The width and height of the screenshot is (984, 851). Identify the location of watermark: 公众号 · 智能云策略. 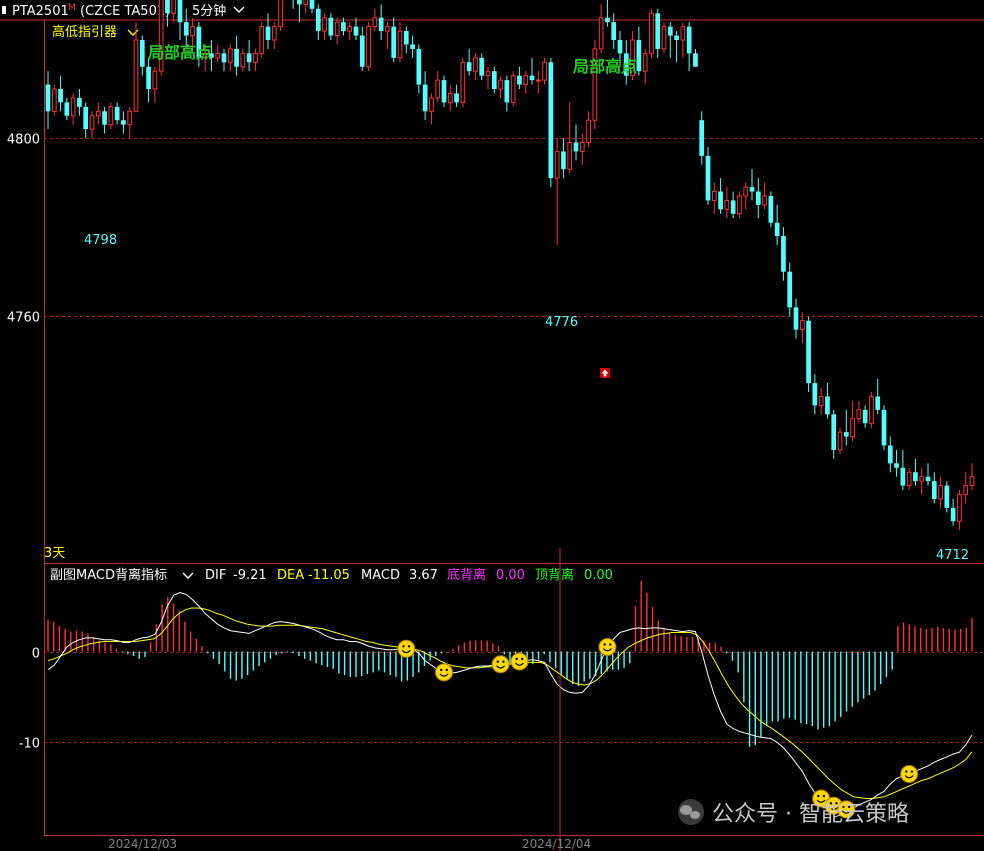
(793, 813).